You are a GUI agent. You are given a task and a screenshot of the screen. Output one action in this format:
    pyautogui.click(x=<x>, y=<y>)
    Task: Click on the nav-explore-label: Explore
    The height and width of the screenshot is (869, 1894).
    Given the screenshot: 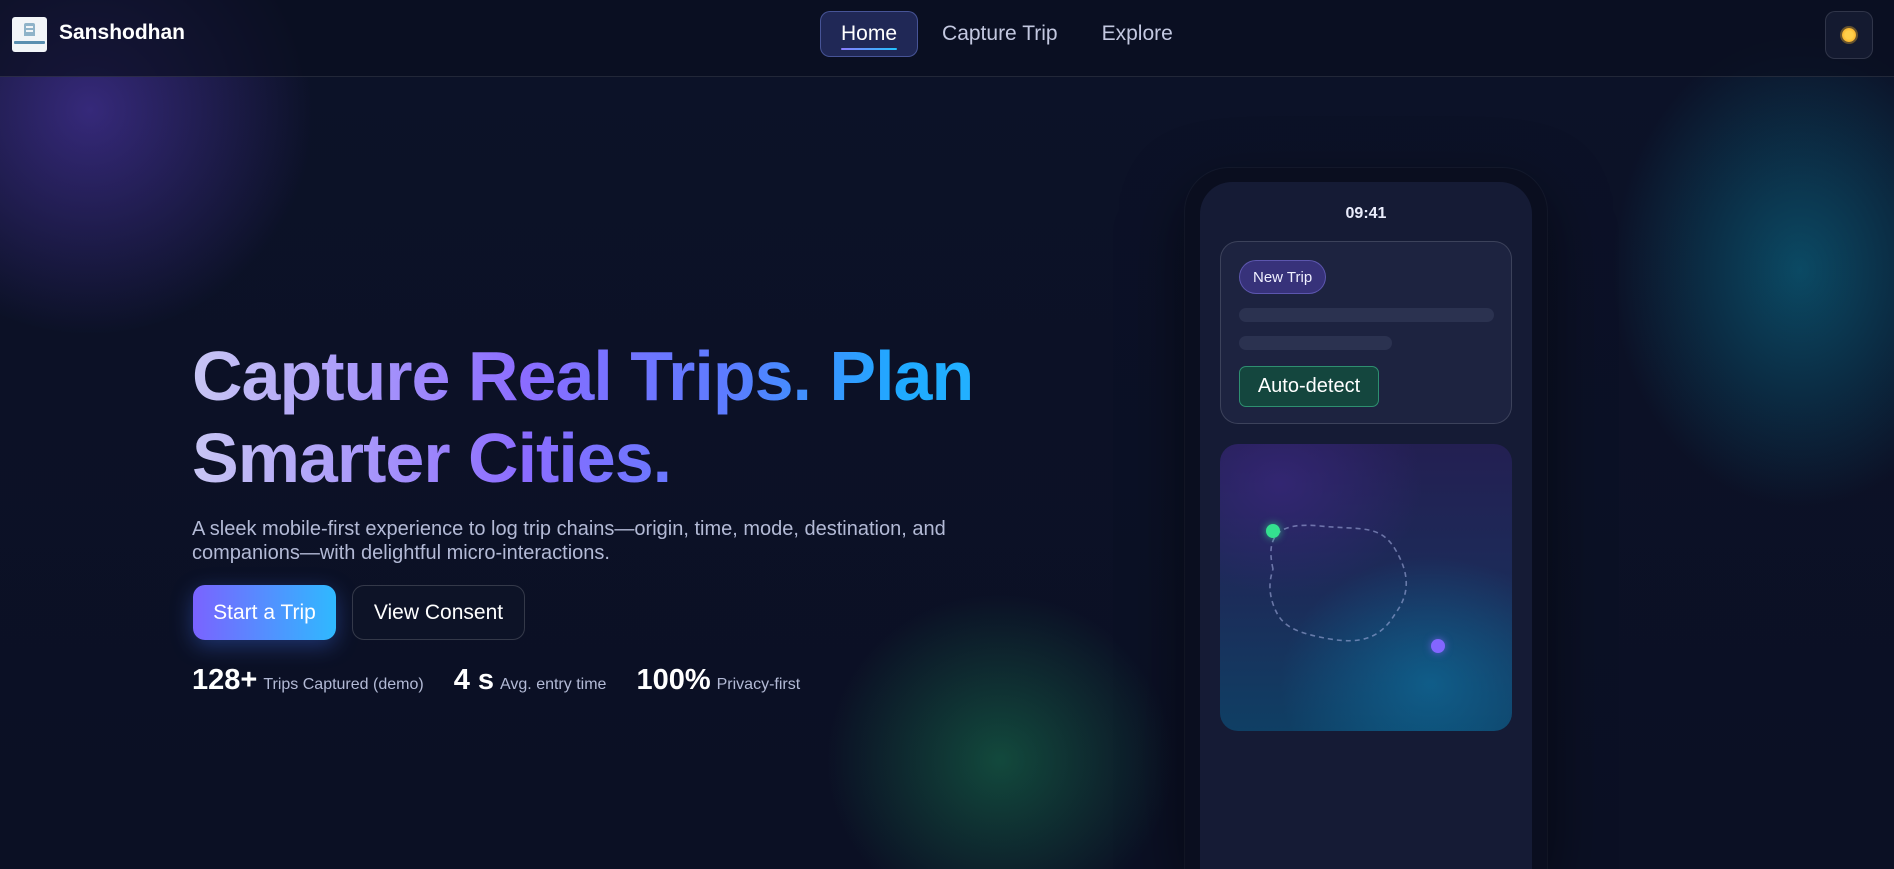 What is the action you would take?
    pyautogui.click(x=1137, y=33)
    